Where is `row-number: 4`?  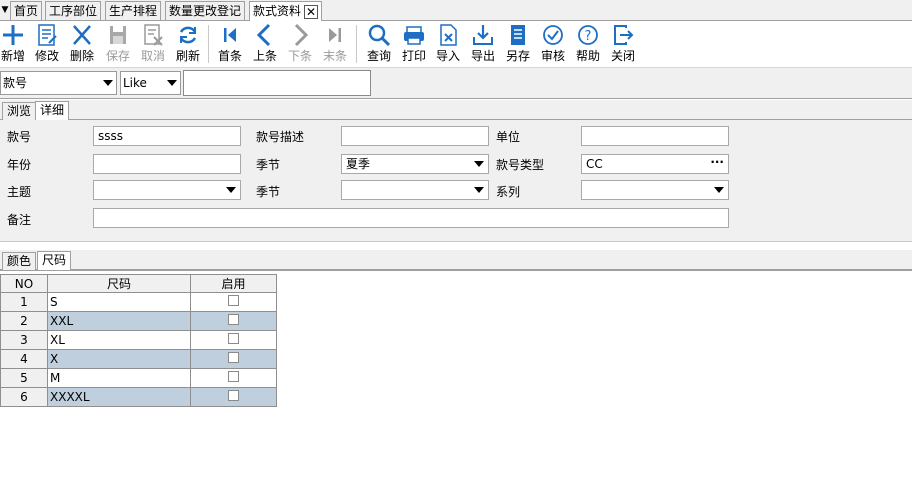 row-number: 4 is located at coordinates (24, 359).